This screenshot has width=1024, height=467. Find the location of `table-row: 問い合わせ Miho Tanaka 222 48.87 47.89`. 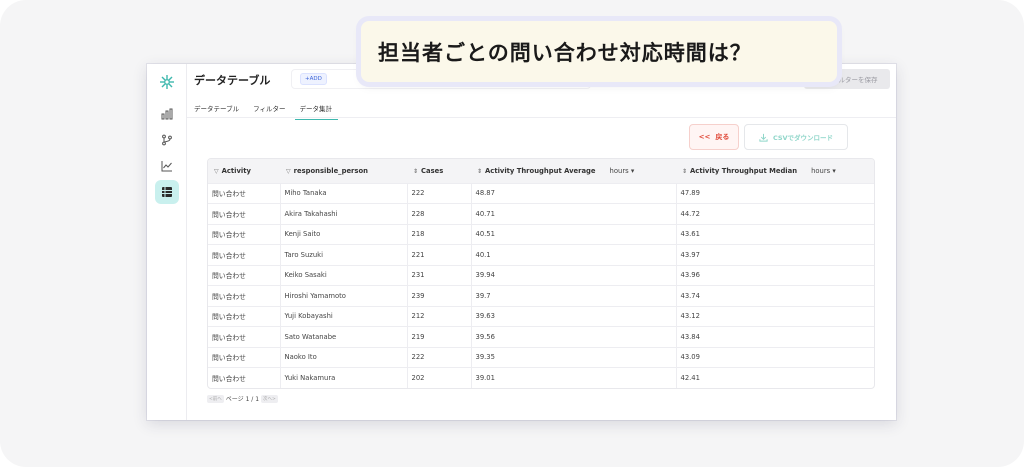

table-row: 問い合わせ Miho Tanaka 222 48.87 47.89 is located at coordinates (541, 193).